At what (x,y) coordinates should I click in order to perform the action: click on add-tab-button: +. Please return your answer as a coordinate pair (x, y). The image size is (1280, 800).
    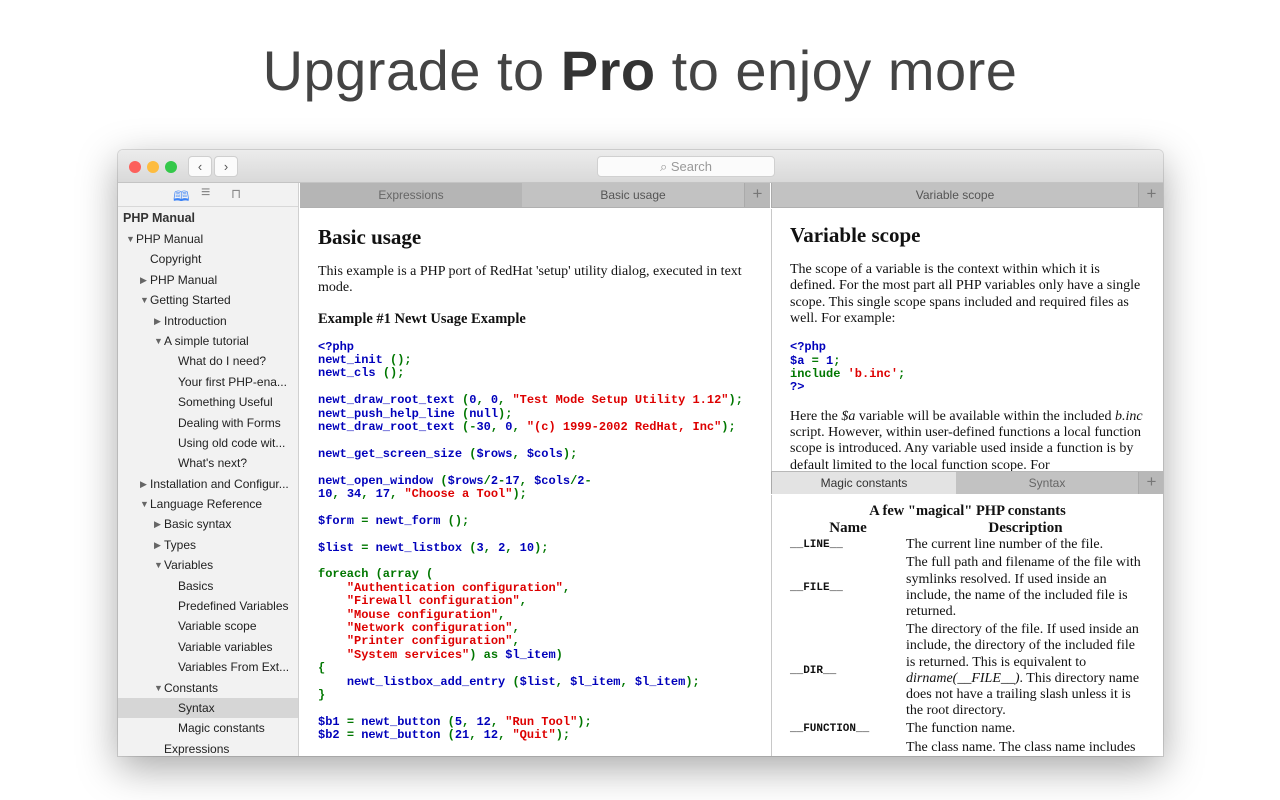
    Looking at the image, I should click on (757, 195).